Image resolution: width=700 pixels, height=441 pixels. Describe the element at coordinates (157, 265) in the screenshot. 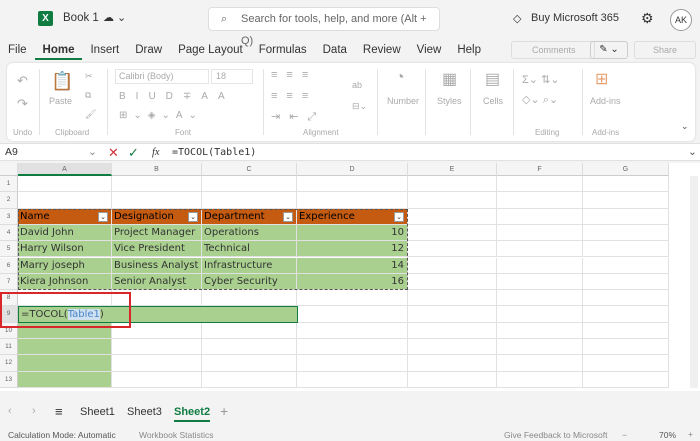

I see `table-cell: Business Analyst` at that location.